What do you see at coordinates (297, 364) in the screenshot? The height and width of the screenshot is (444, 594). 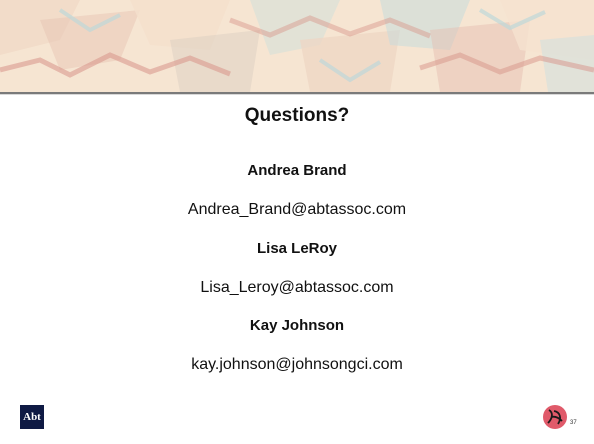 I see `contact-email: kay.johnson@johnsongci.com` at bounding box center [297, 364].